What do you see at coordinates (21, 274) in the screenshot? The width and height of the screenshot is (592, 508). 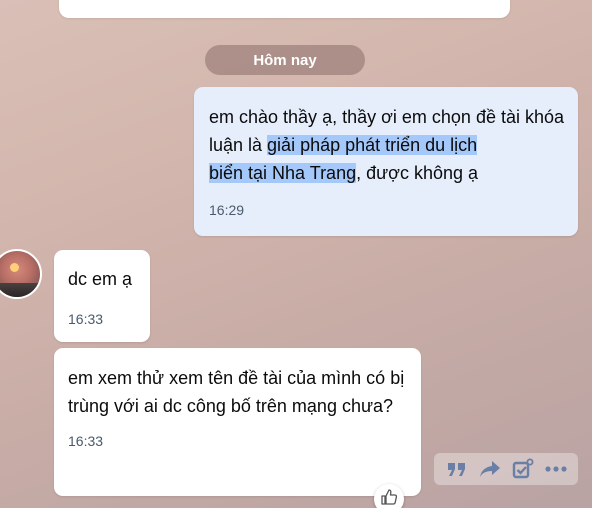 I see `avatar` at bounding box center [21, 274].